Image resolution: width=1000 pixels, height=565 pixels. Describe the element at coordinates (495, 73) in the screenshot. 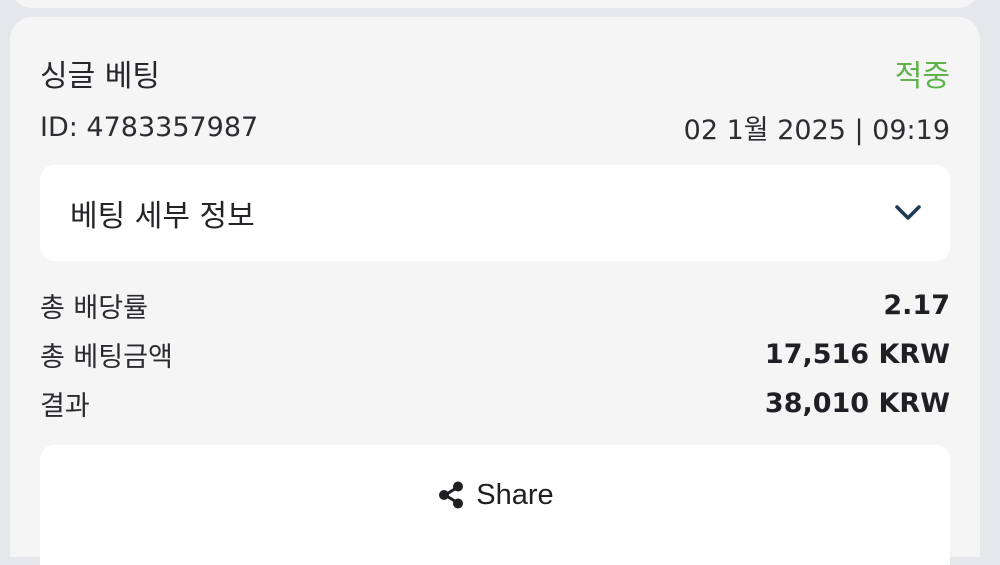

I see `bet-header: 싱글 베팅 적중` at that location.